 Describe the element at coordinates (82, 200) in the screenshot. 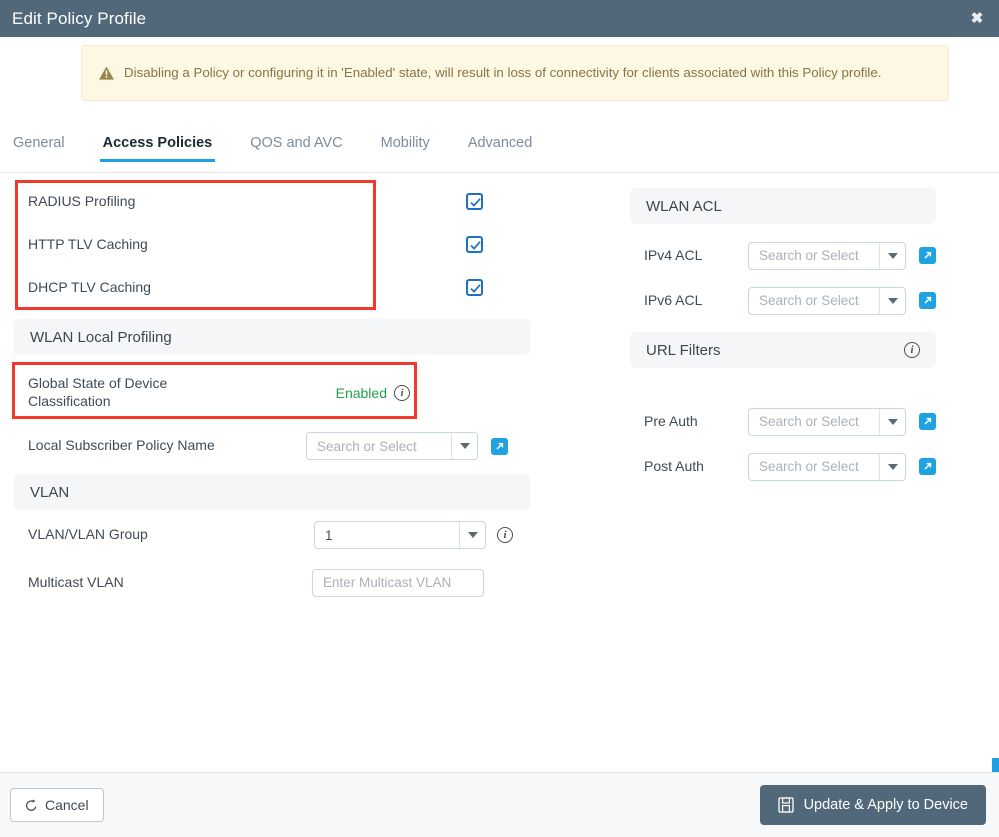

I see `radius-profiling-label: RADIUS Profiling` at that location.